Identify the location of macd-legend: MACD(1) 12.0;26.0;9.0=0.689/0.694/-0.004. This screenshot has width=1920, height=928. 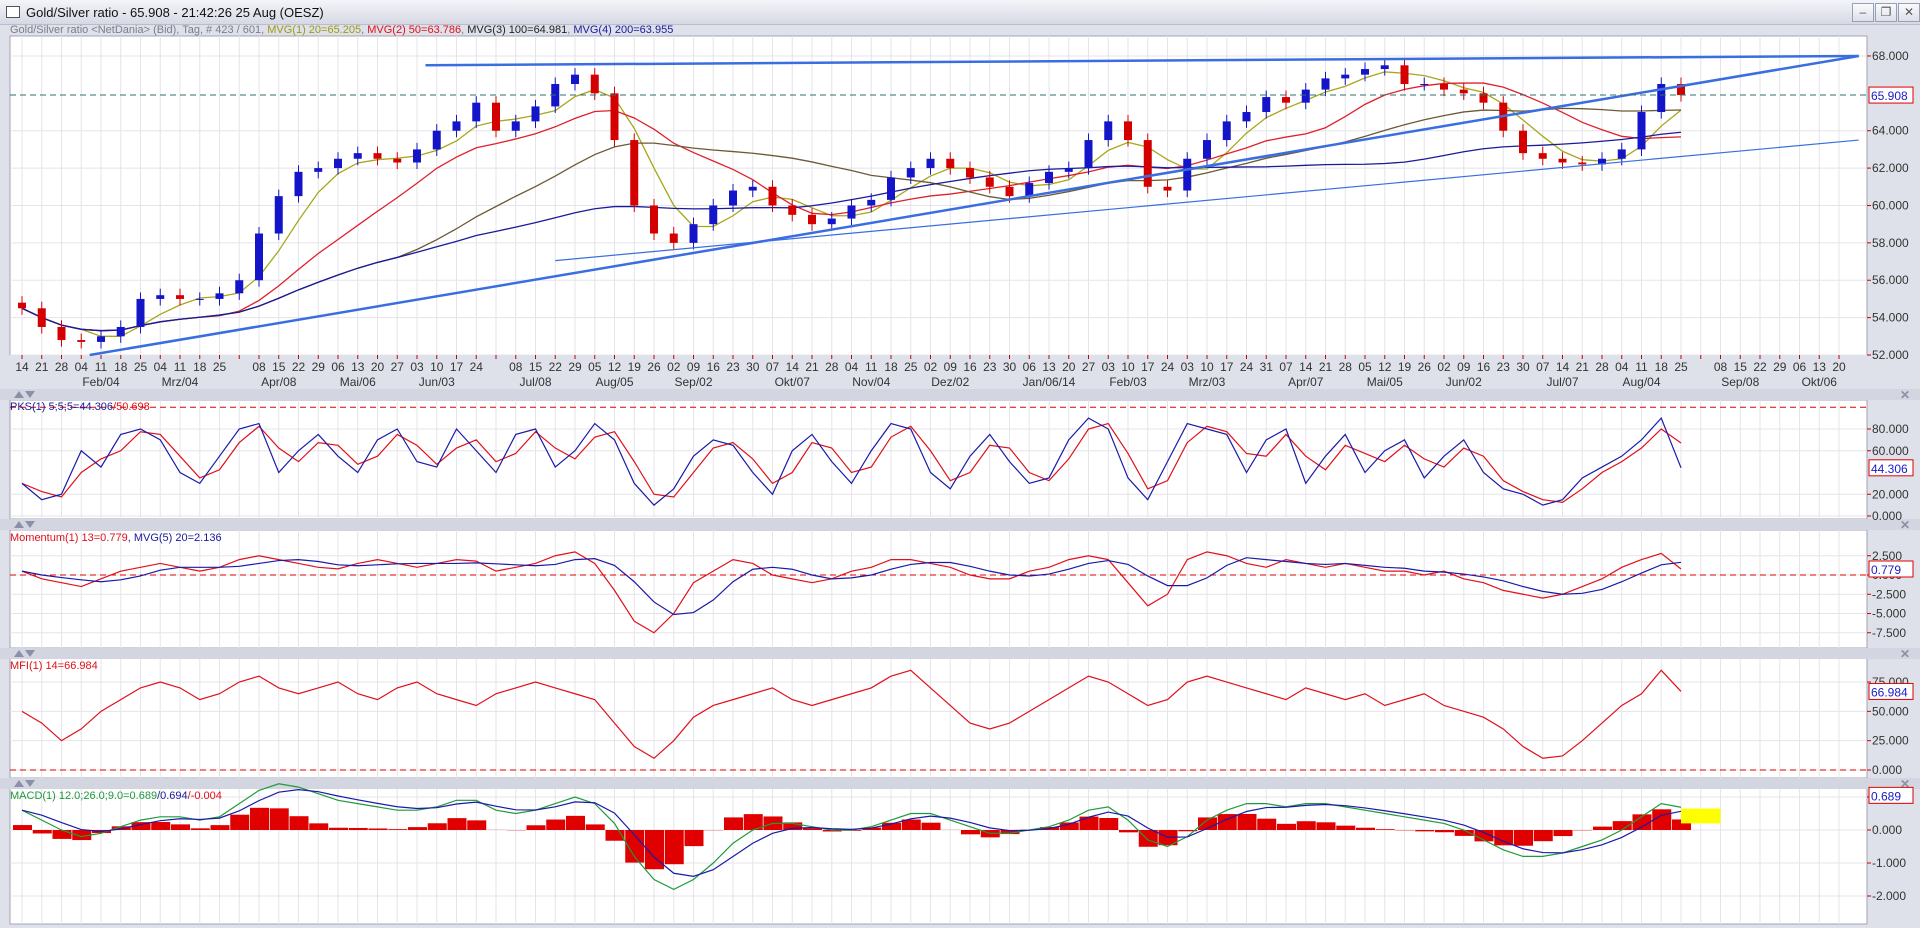
(116, 796).